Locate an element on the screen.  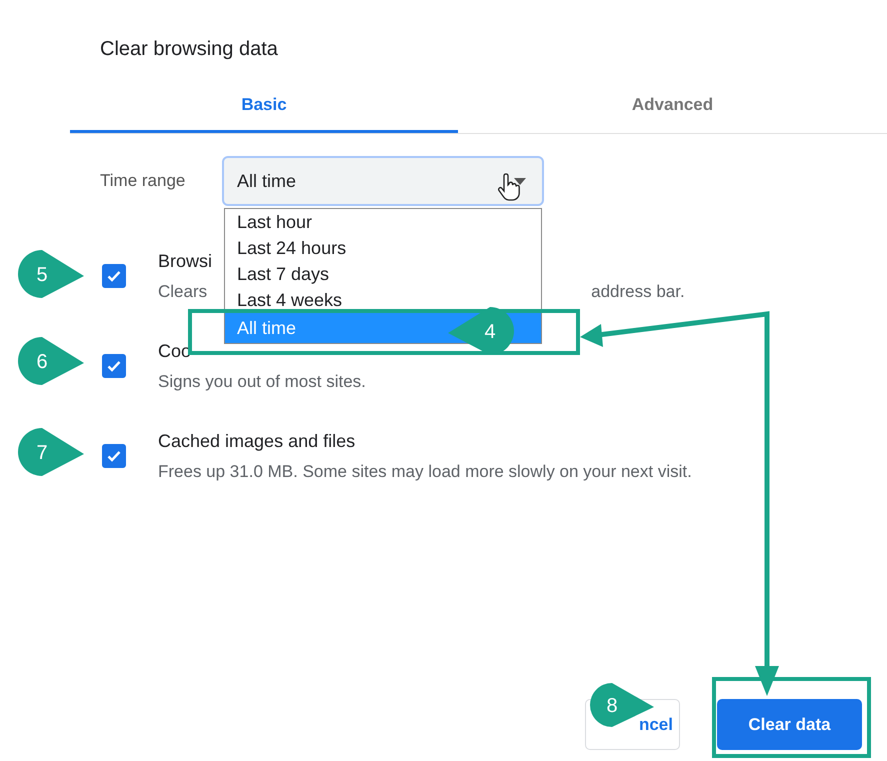
option-description: Frees up 31.0 MB. Some sites may load more slowly on your next visit. is located at coordinates (425, 472).